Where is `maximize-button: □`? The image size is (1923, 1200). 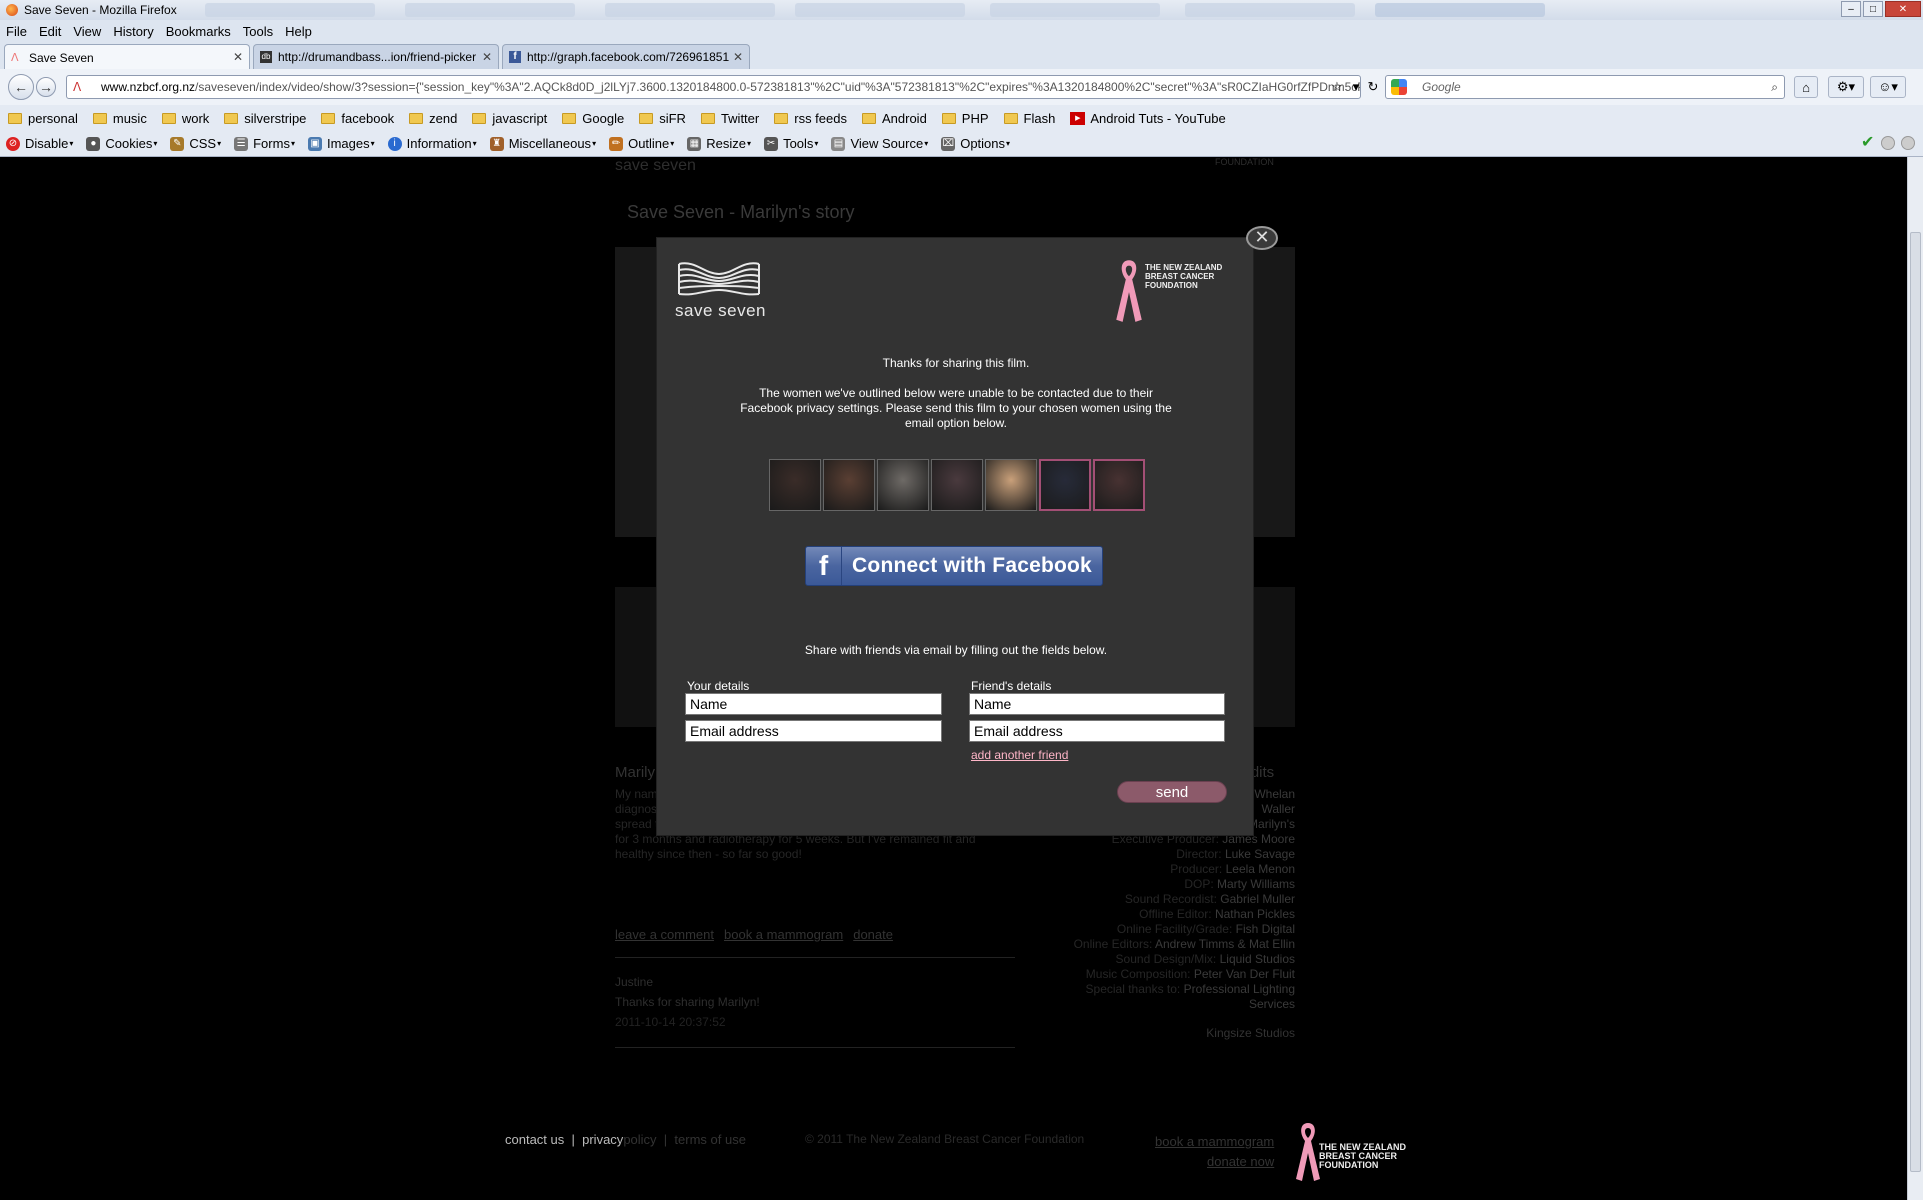
maximize-button: □ is located at coordinates (1873, 9).